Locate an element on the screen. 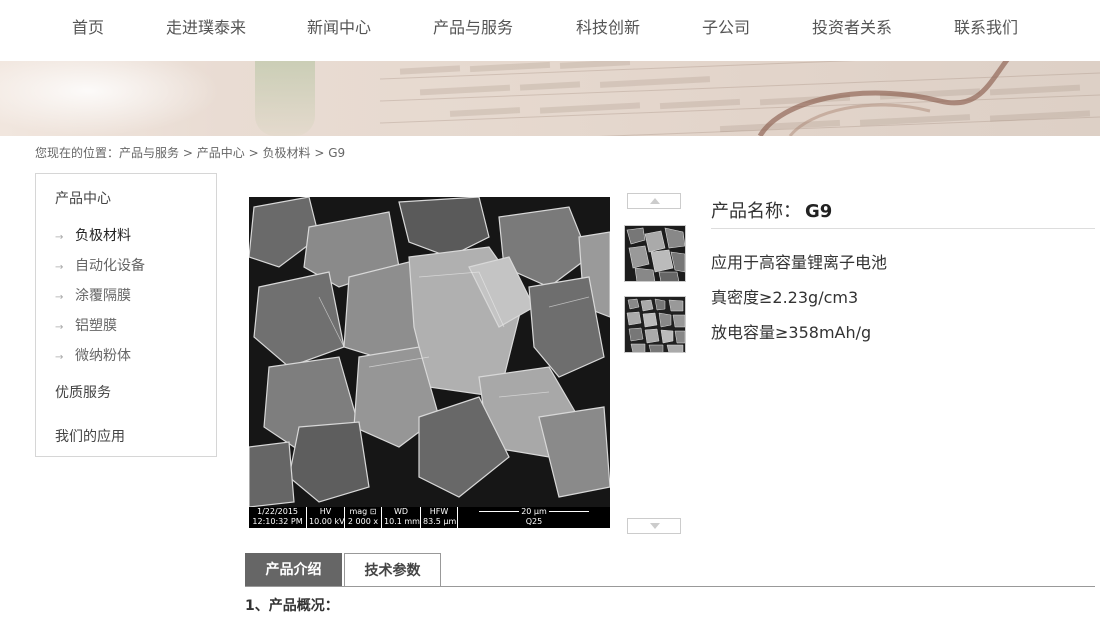  section-title: 1、产品概况： is located at coordinates (292, 606).